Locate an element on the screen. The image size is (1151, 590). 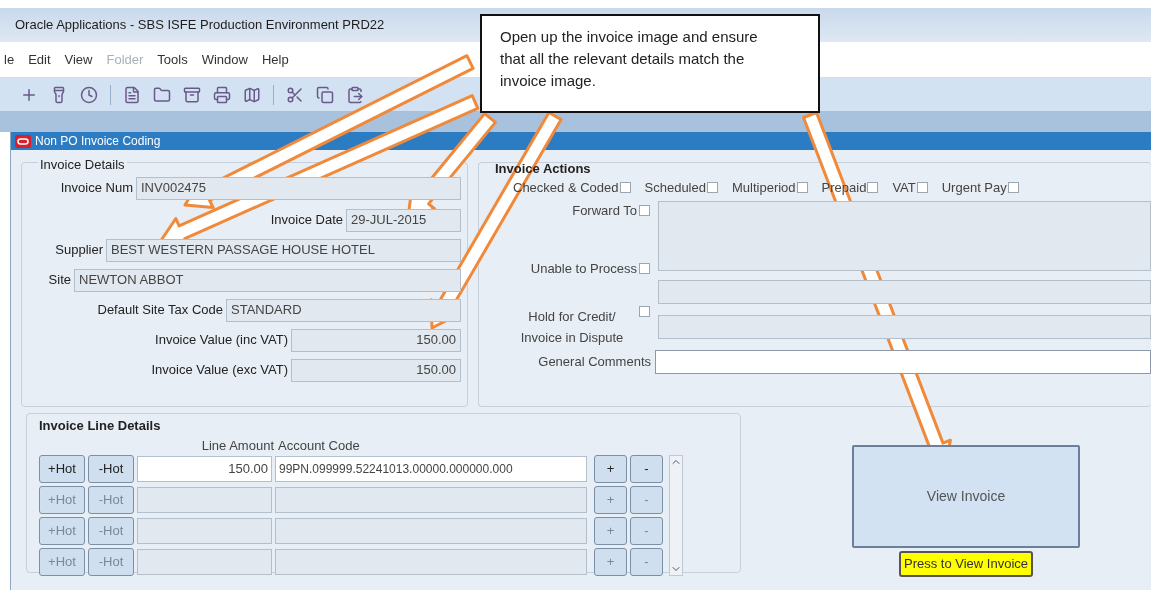
field-label: Invoice Value (inc VAT) is located at coordinates (221, 340).